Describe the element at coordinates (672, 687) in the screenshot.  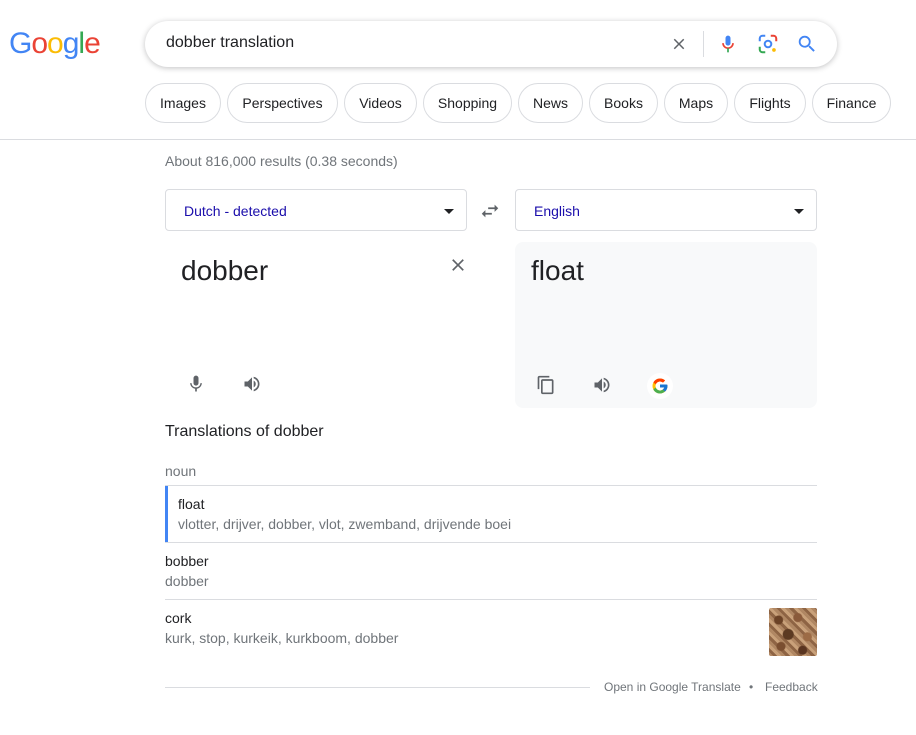
I see `open-in-google-translate-link: Open in Google Translate` at that location.